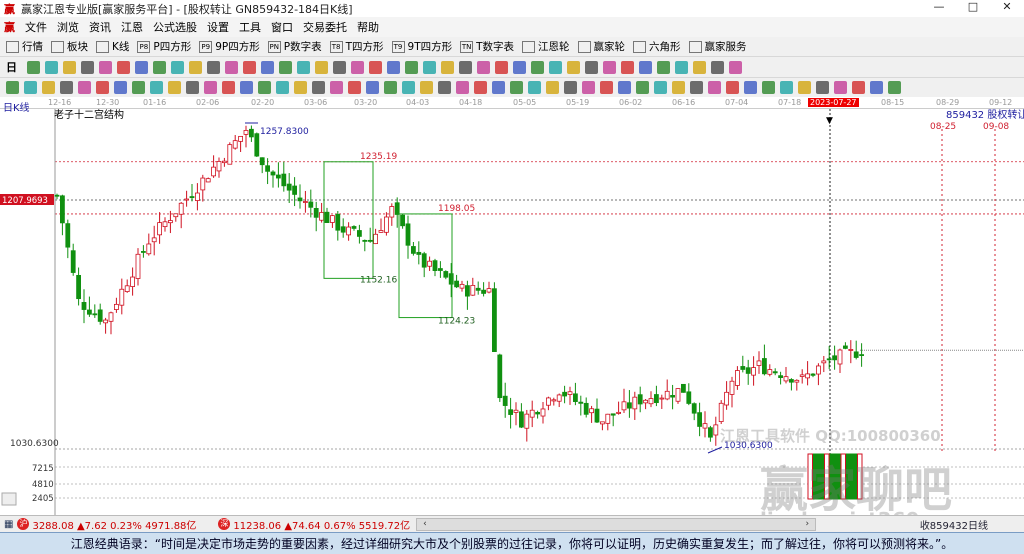  Describe the element at coordinates (164, 46) in the screenshot. I see `toolbar-3: P8 P四方形` at that location.